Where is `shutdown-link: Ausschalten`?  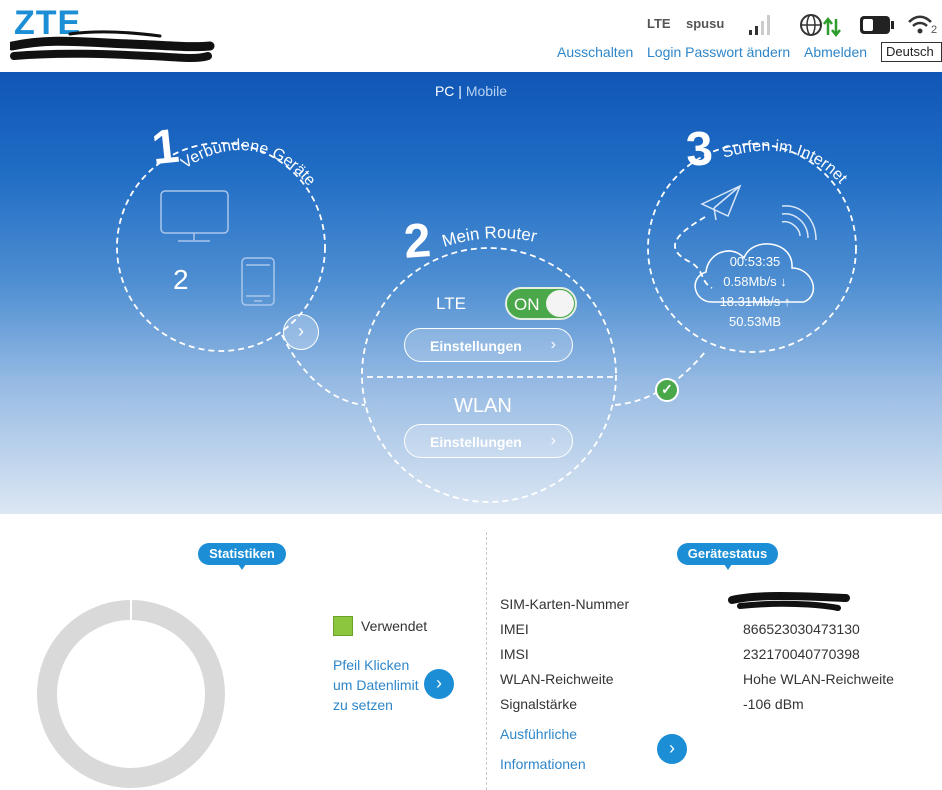 shutdown-link: Ausschalten is located at coordinates (595, 52).